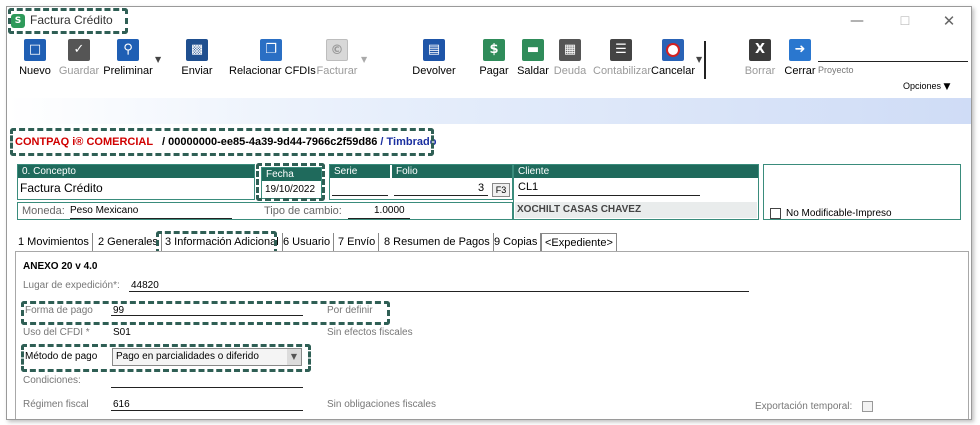 Image resolution: width=980 pixels, height=425 pixels. Describe the element at coordinates (481, 188) in the screenshot. I see `folio-value: 3` at that location.